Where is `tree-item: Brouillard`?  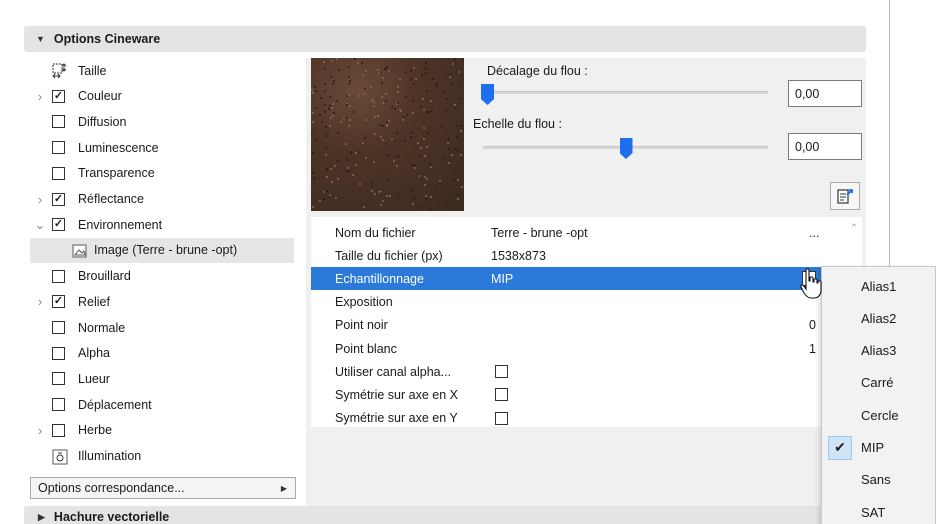 tree-item: Brouillard is located at coordinates (162, 276).